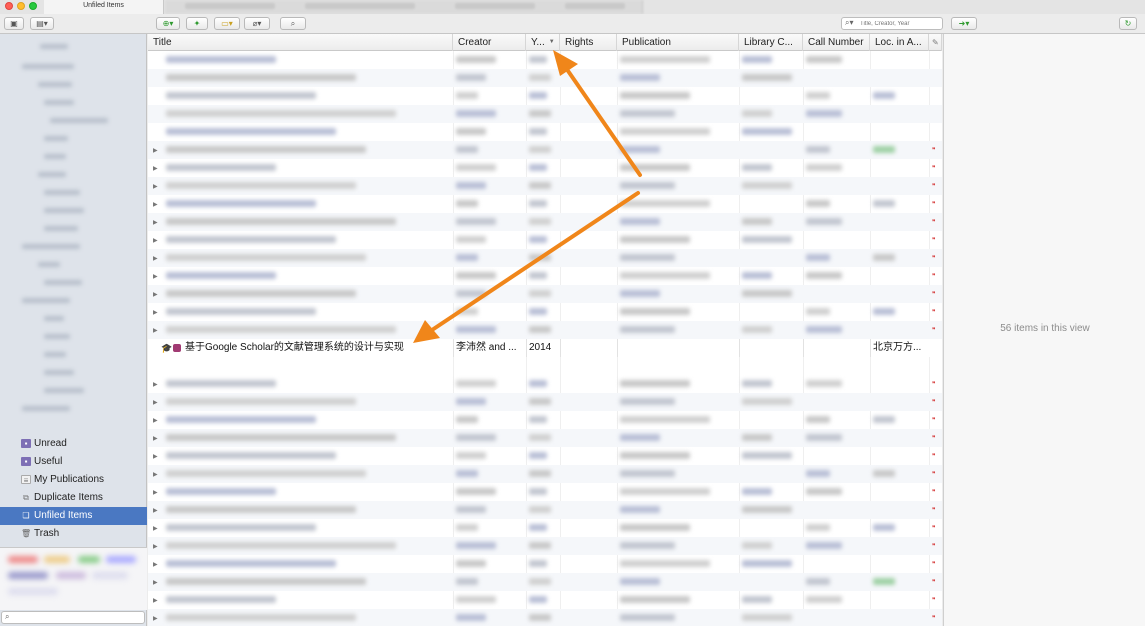 The image size is (1145, 626). Describe the element at coordinates (836, 42) in the screenshot. I see `column-header-call-number: Call Number` at that location.